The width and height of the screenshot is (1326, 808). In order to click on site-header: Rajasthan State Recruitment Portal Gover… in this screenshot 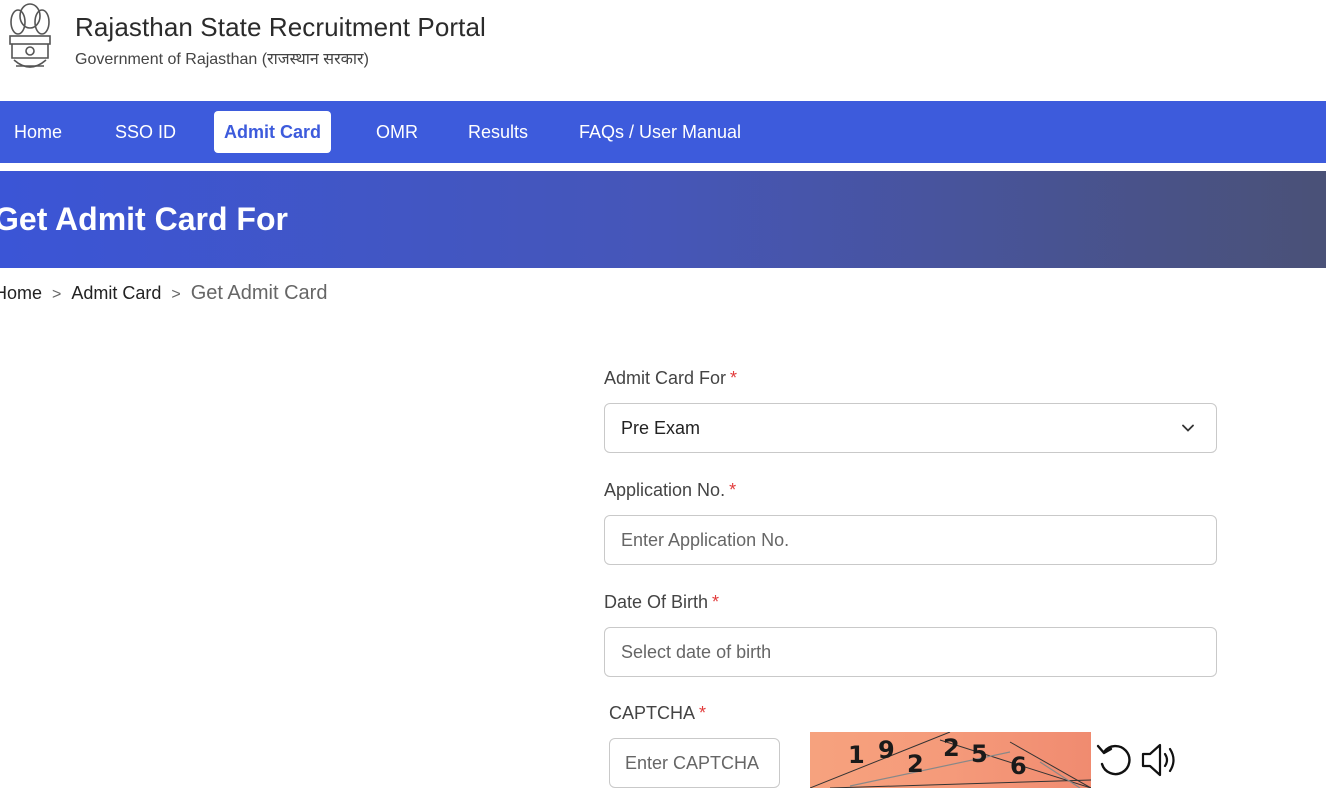, I will do `click(663, 50)`.